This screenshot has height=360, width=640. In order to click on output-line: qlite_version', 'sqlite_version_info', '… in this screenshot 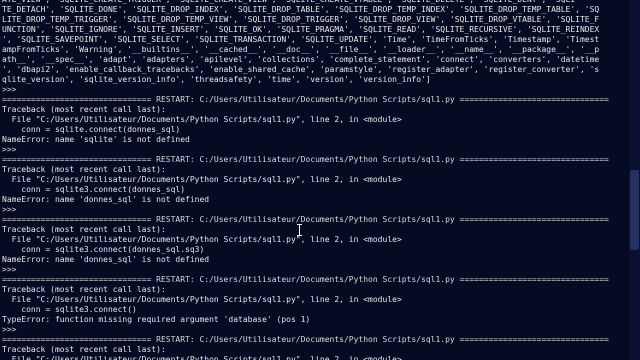, I will do `click(216, 79)`.